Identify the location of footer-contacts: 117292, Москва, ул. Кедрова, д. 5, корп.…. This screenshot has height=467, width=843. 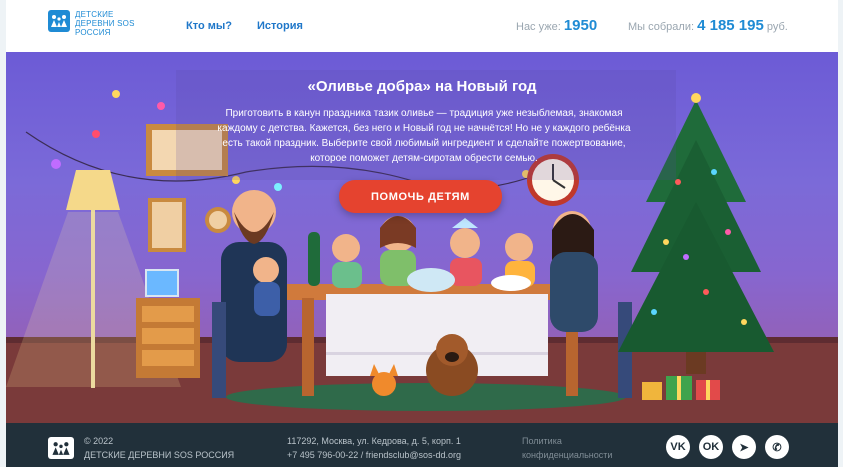
(374, 448).